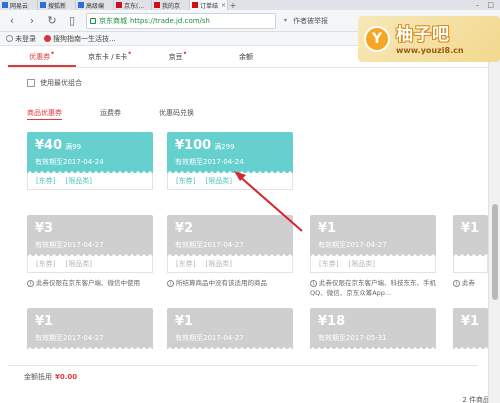 This screenshot has width=500, height=403. I want to click on watermark-logo: Y, so click(377, 39).